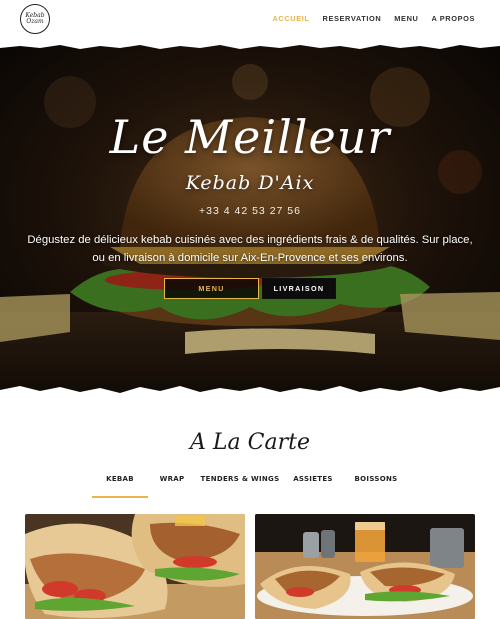  What do you see at coordinates (172, 485) in the screenshot?
I see `tab-wrap: WRAP` at bounding box center [172, 485].